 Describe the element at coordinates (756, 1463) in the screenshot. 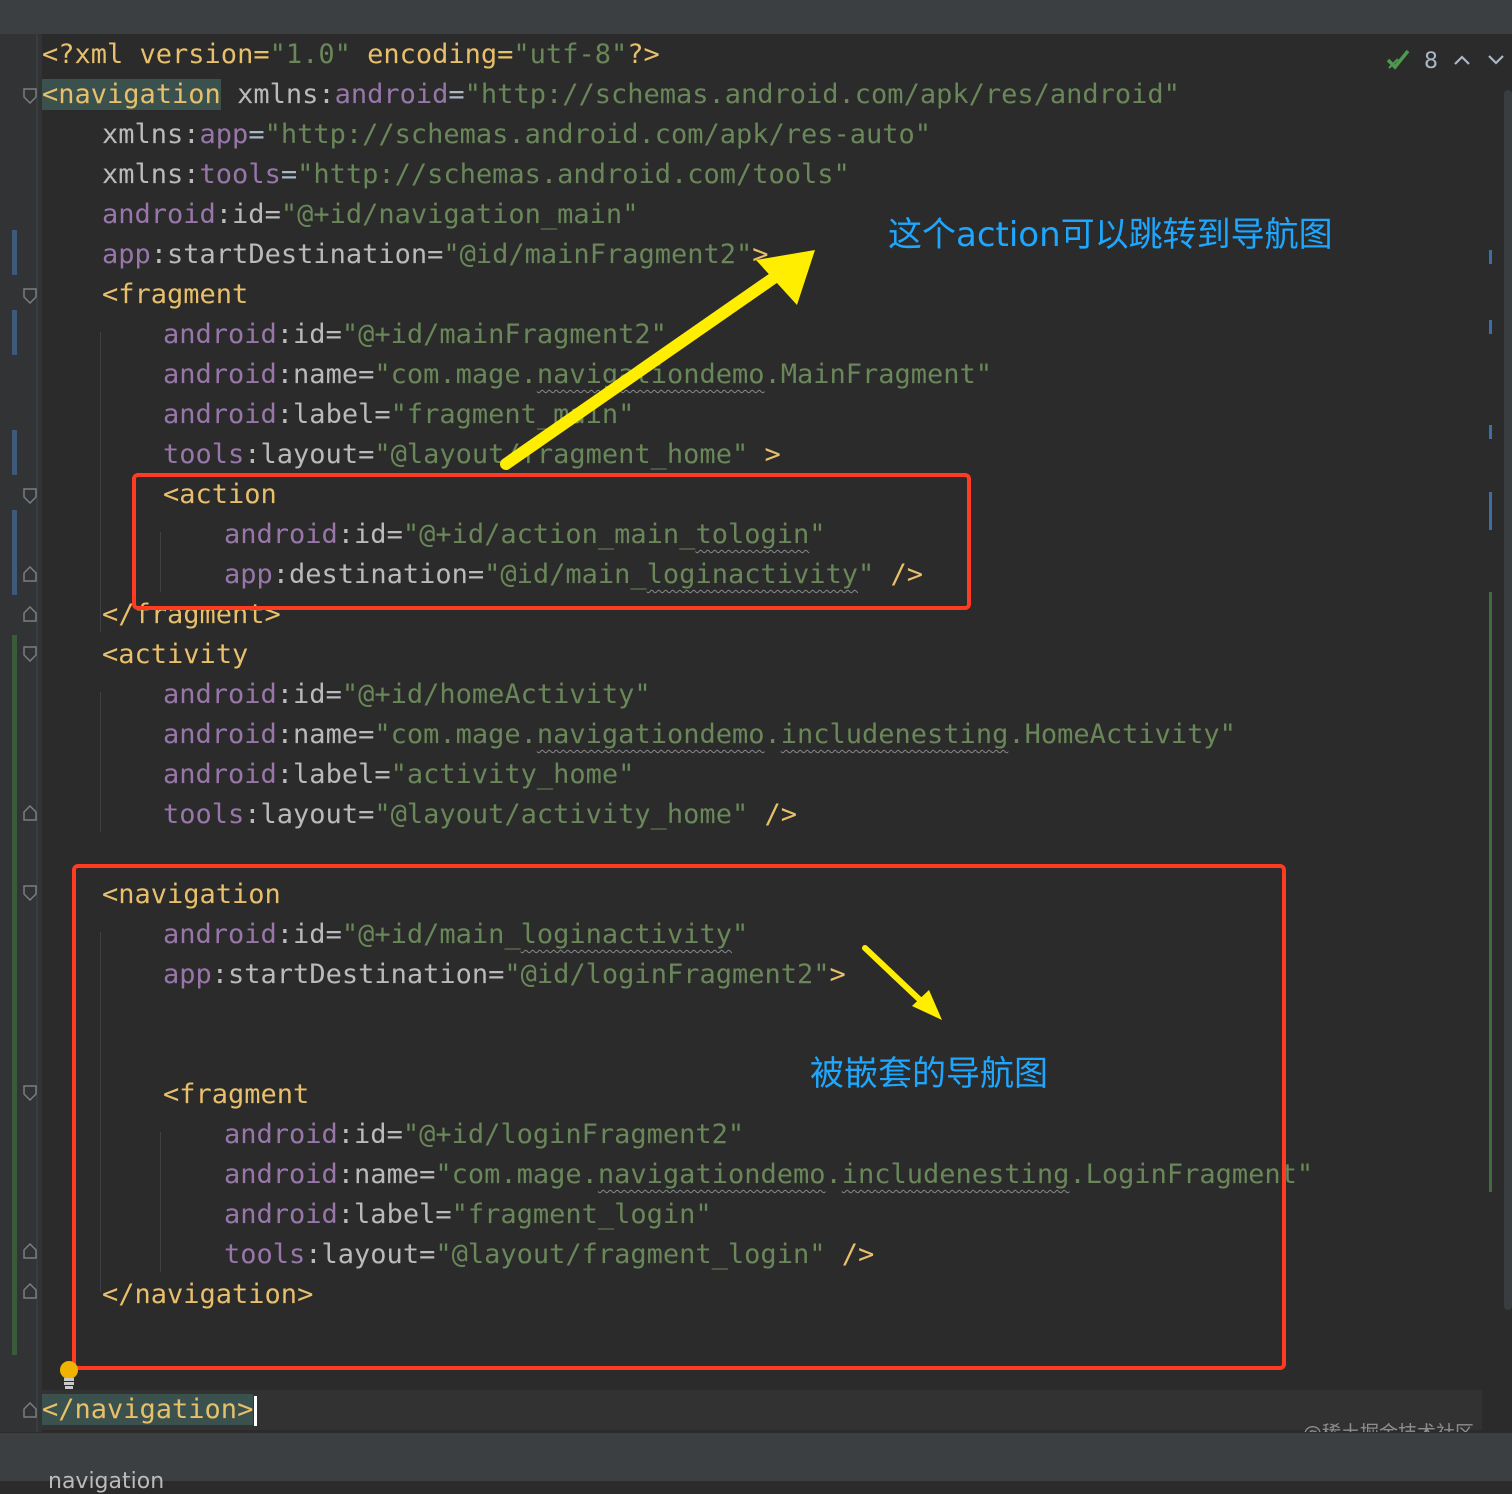

I see `breadcrumb-bar: navigation` at that location.